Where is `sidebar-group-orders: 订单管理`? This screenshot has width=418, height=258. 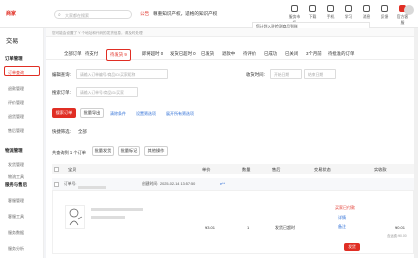 sidebar-group-orders: 订单管理 is located at coordinates (14, 59).